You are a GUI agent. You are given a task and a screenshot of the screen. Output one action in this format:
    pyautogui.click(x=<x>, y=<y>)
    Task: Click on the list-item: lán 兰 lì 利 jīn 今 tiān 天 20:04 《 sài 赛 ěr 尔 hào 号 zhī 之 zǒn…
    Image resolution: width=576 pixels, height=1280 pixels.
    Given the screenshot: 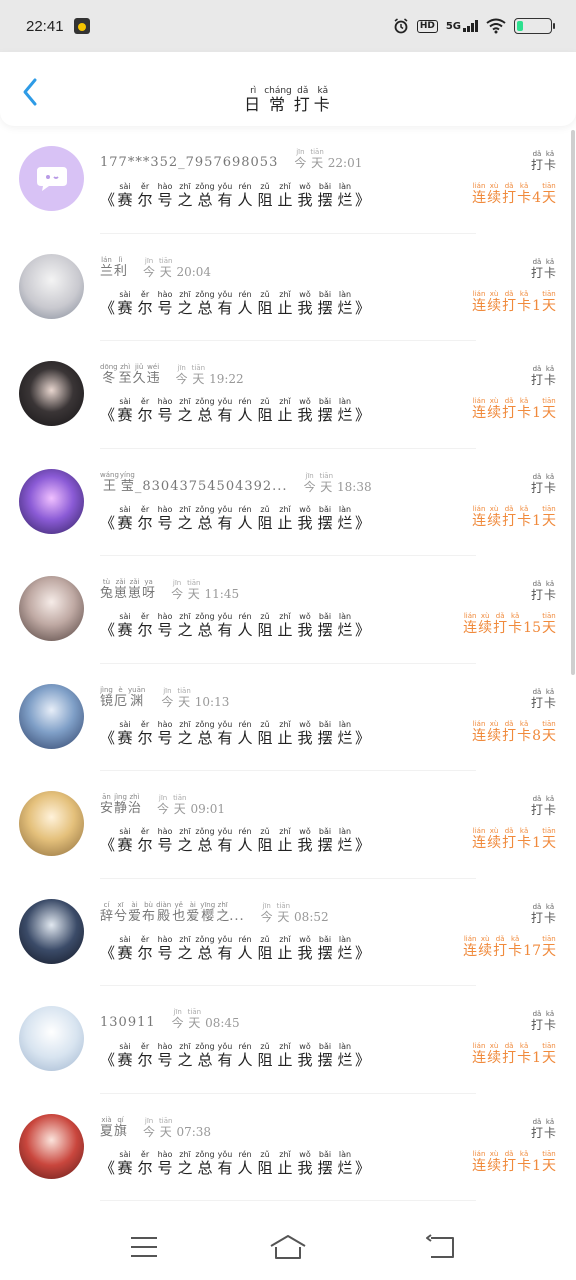 What is the action you would take?
    pyautogui.click(x=288, y=287)
    